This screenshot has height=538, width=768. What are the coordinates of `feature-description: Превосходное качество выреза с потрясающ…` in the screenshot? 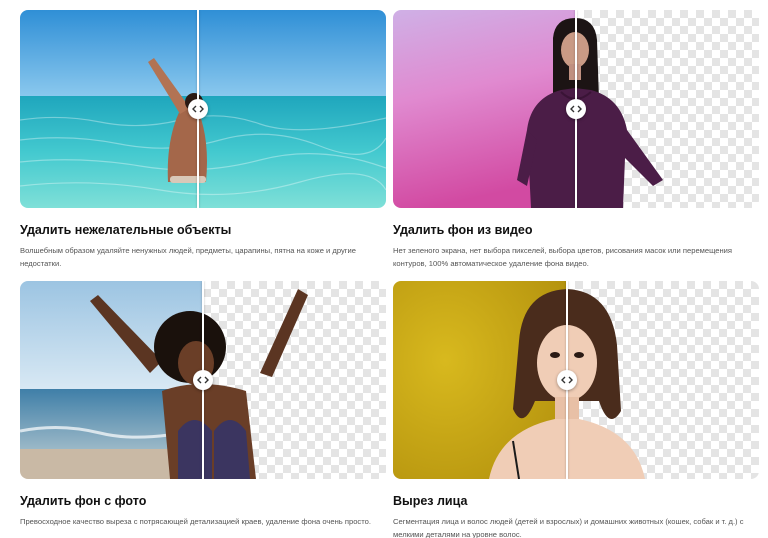 It's located at (195, 521).